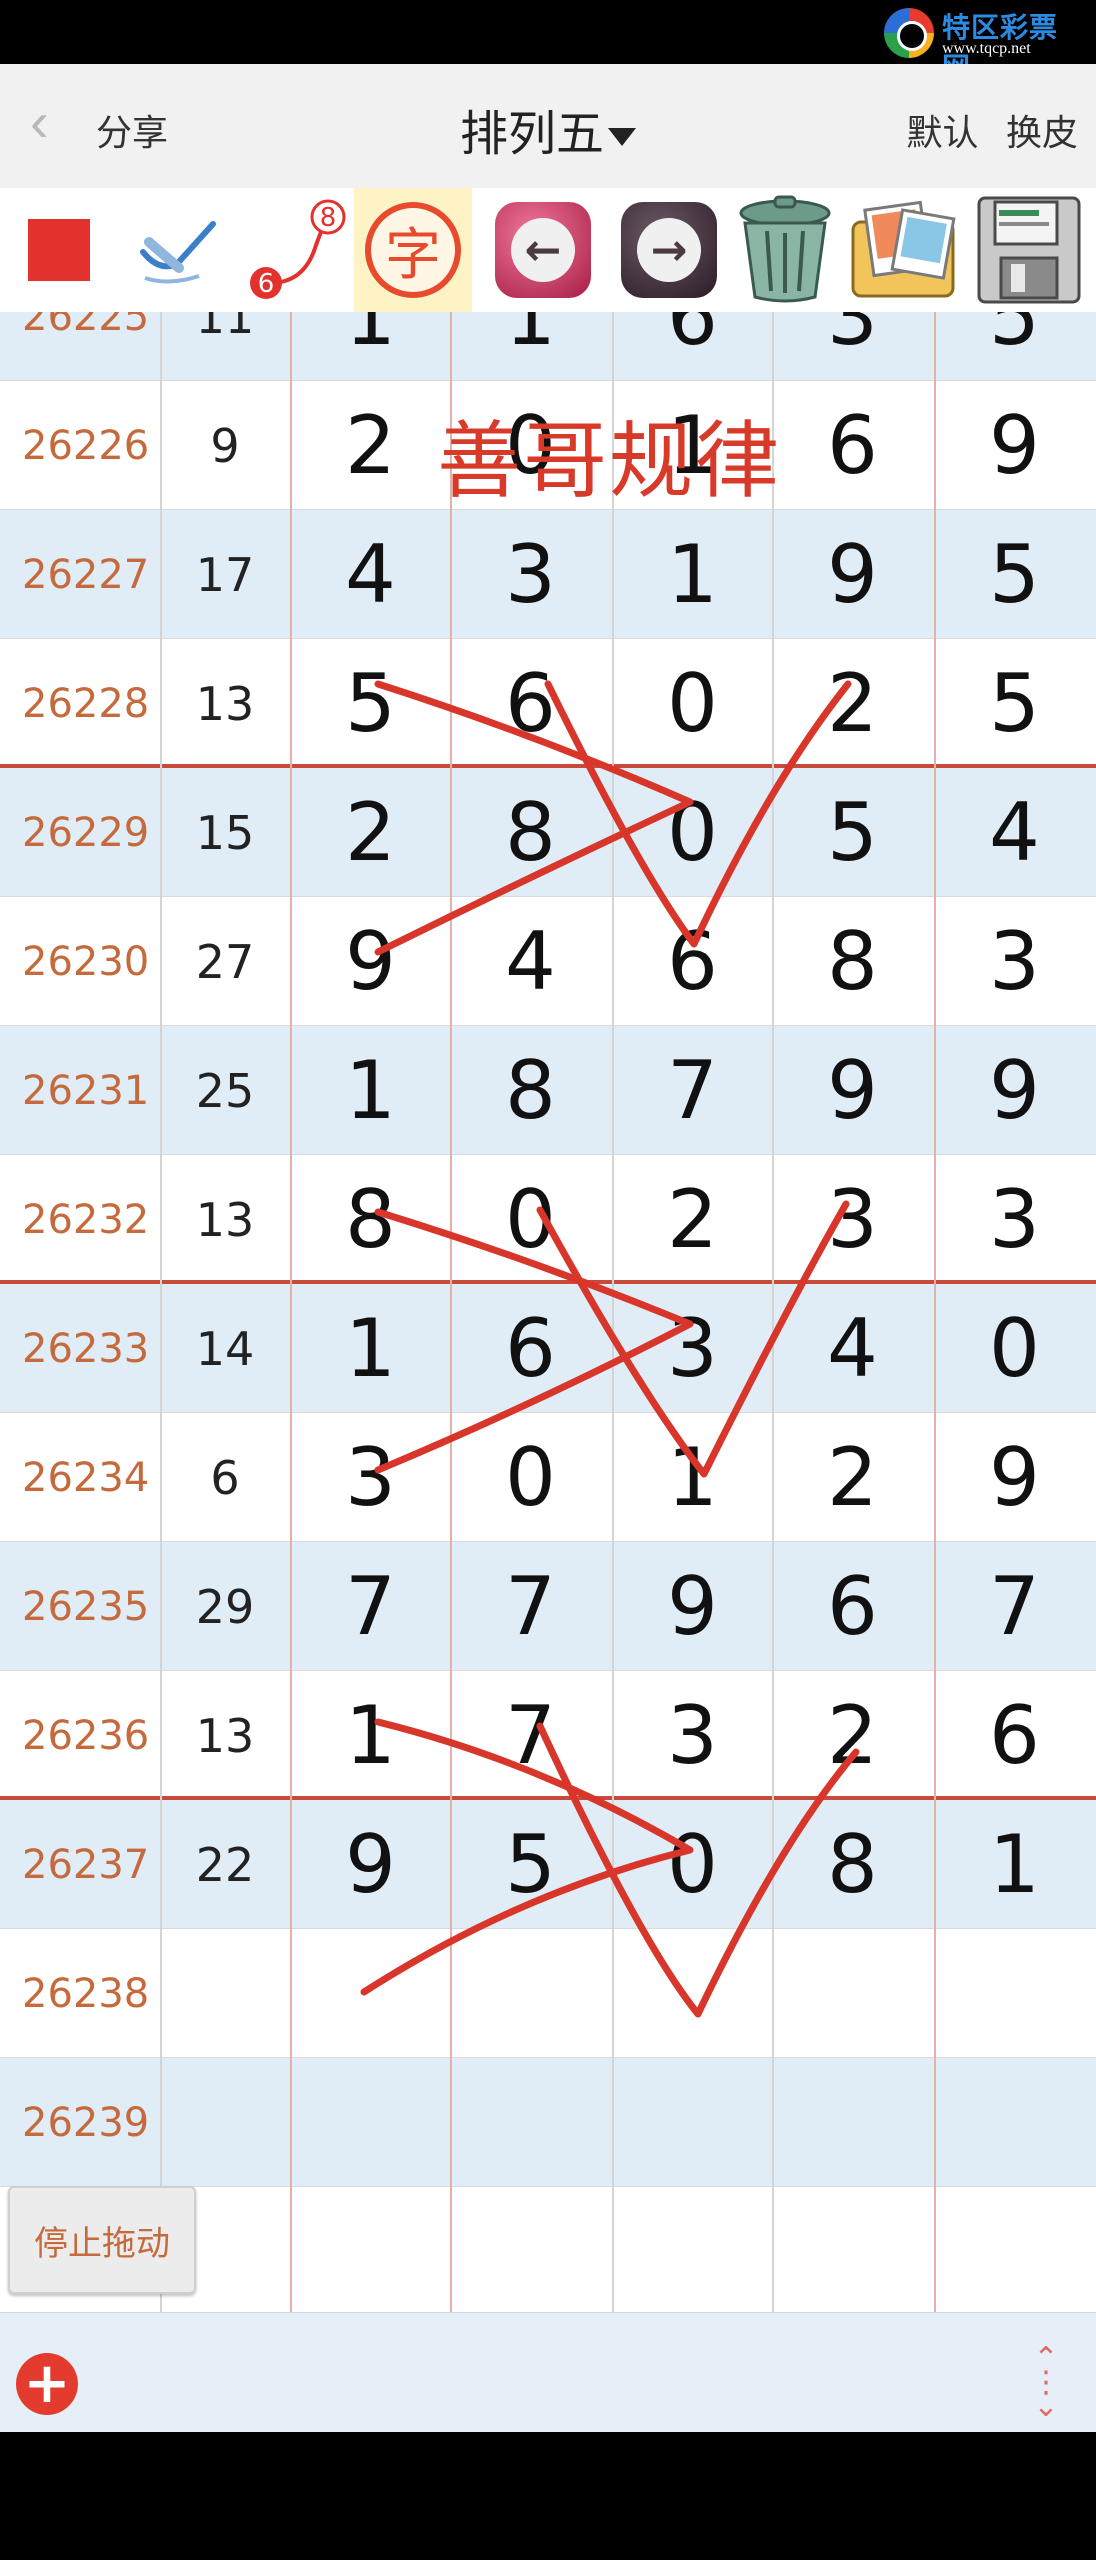 The image size is (1096, 2560). I want to click on red-color-swatch-icon, so click(59, 250).